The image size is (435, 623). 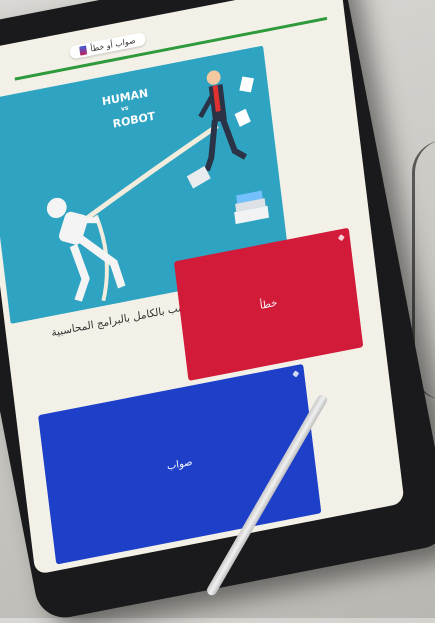 What do you see at coordinates (341, 238) in the screenshot?
I see `triangle-shape-icon` at bounding box center [341, 238].